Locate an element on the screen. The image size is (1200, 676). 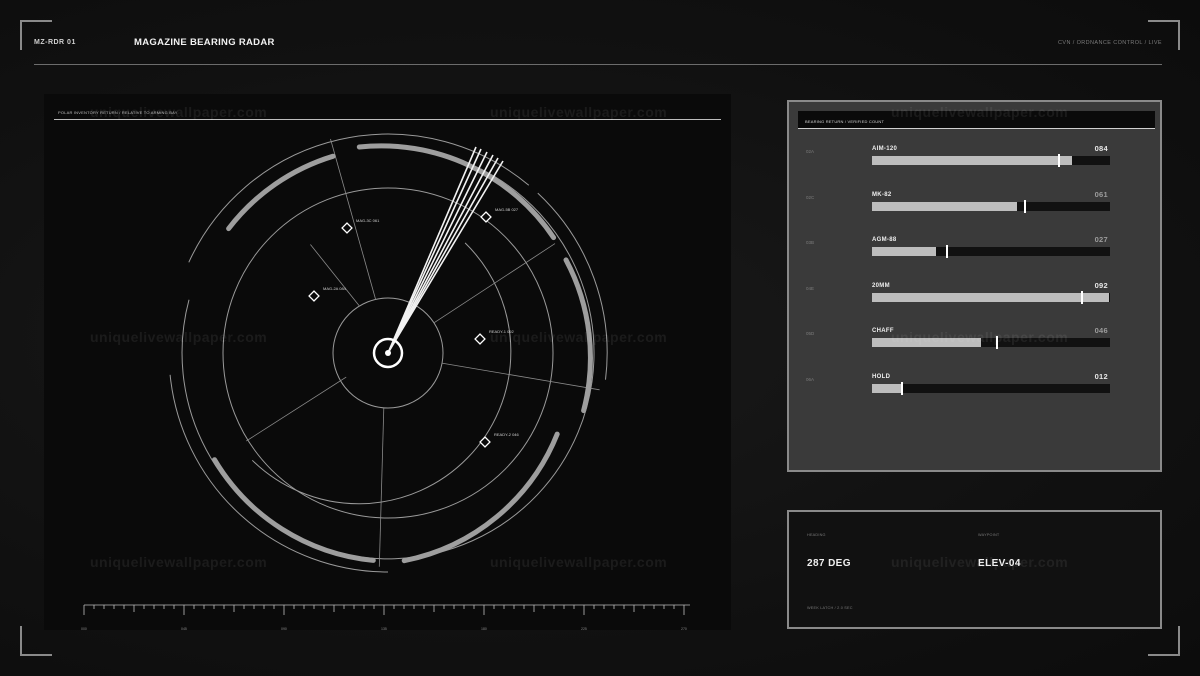
row-count: 046 is located at coordinates (1101, 330).